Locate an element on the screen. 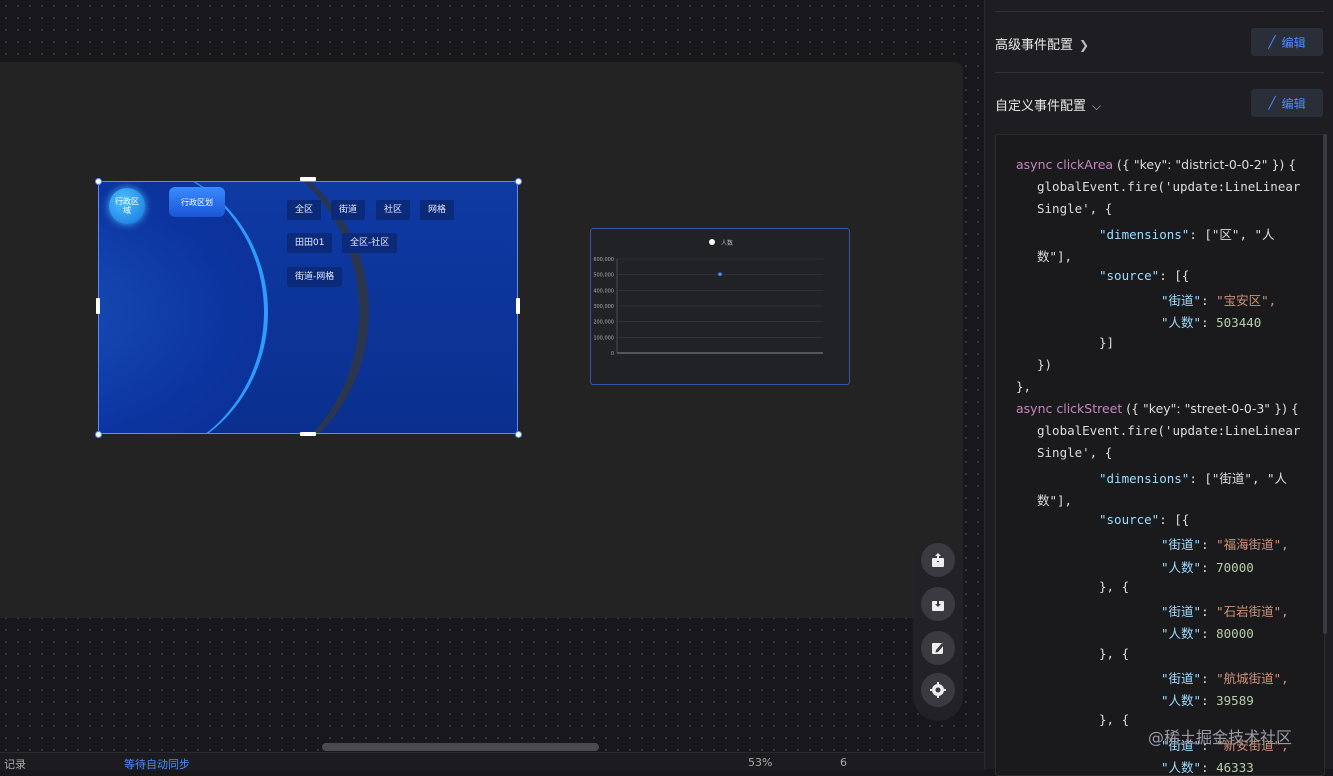 The image size is (1333, 776). y-tick-label: 100,000 is located at coordinates (603, 338).